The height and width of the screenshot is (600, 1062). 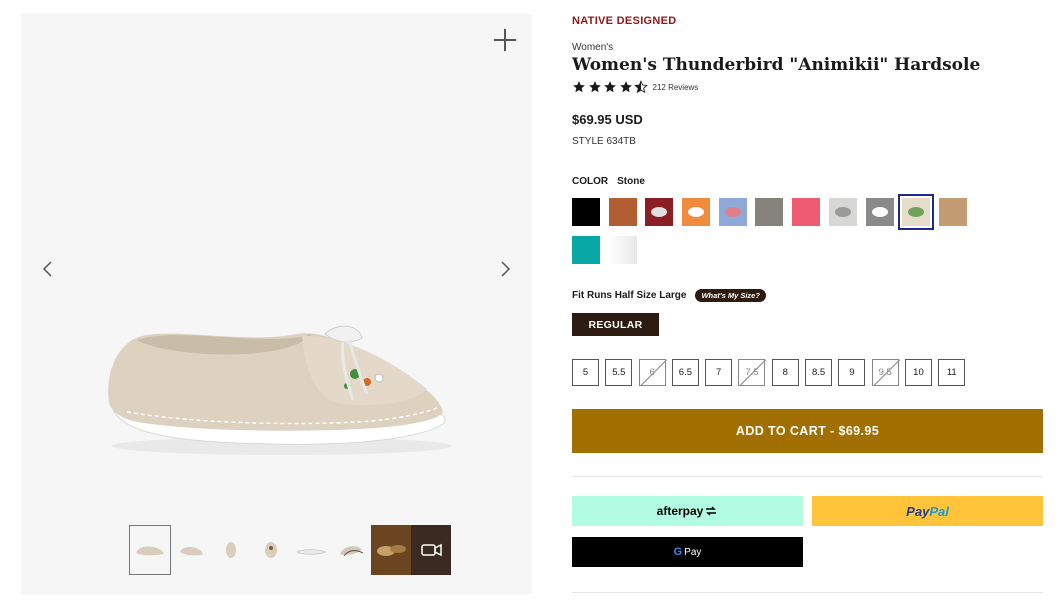 I want to click on paypal-button: Pay Pal, so click(x=927, y=511).